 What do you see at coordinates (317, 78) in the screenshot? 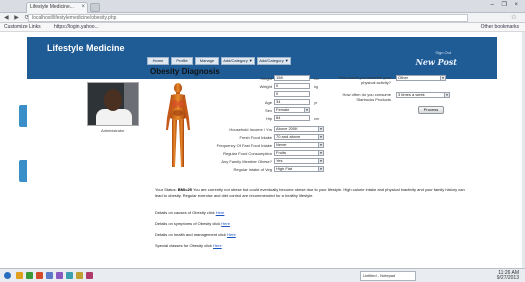
I see `height-unit: cm` at bounding box center [317, 78].